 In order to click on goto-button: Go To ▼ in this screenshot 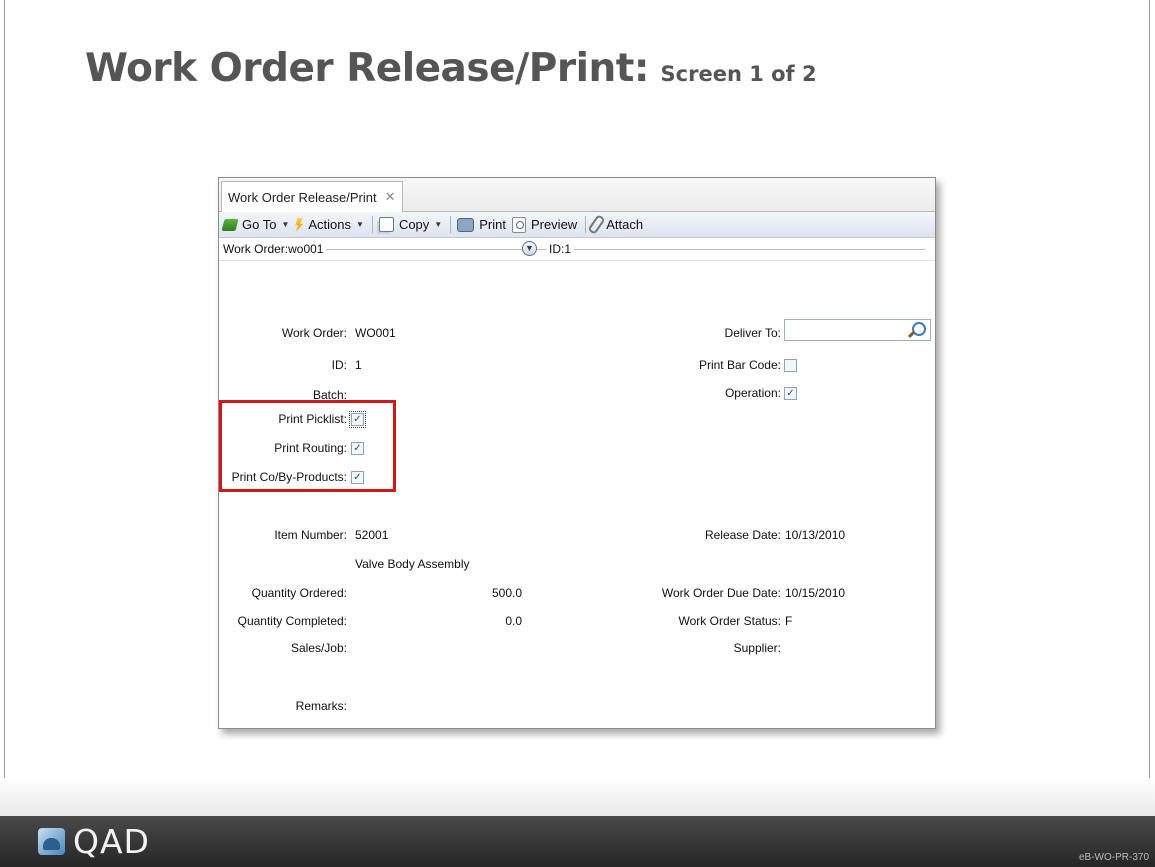, I will do `click(255, 224)`.